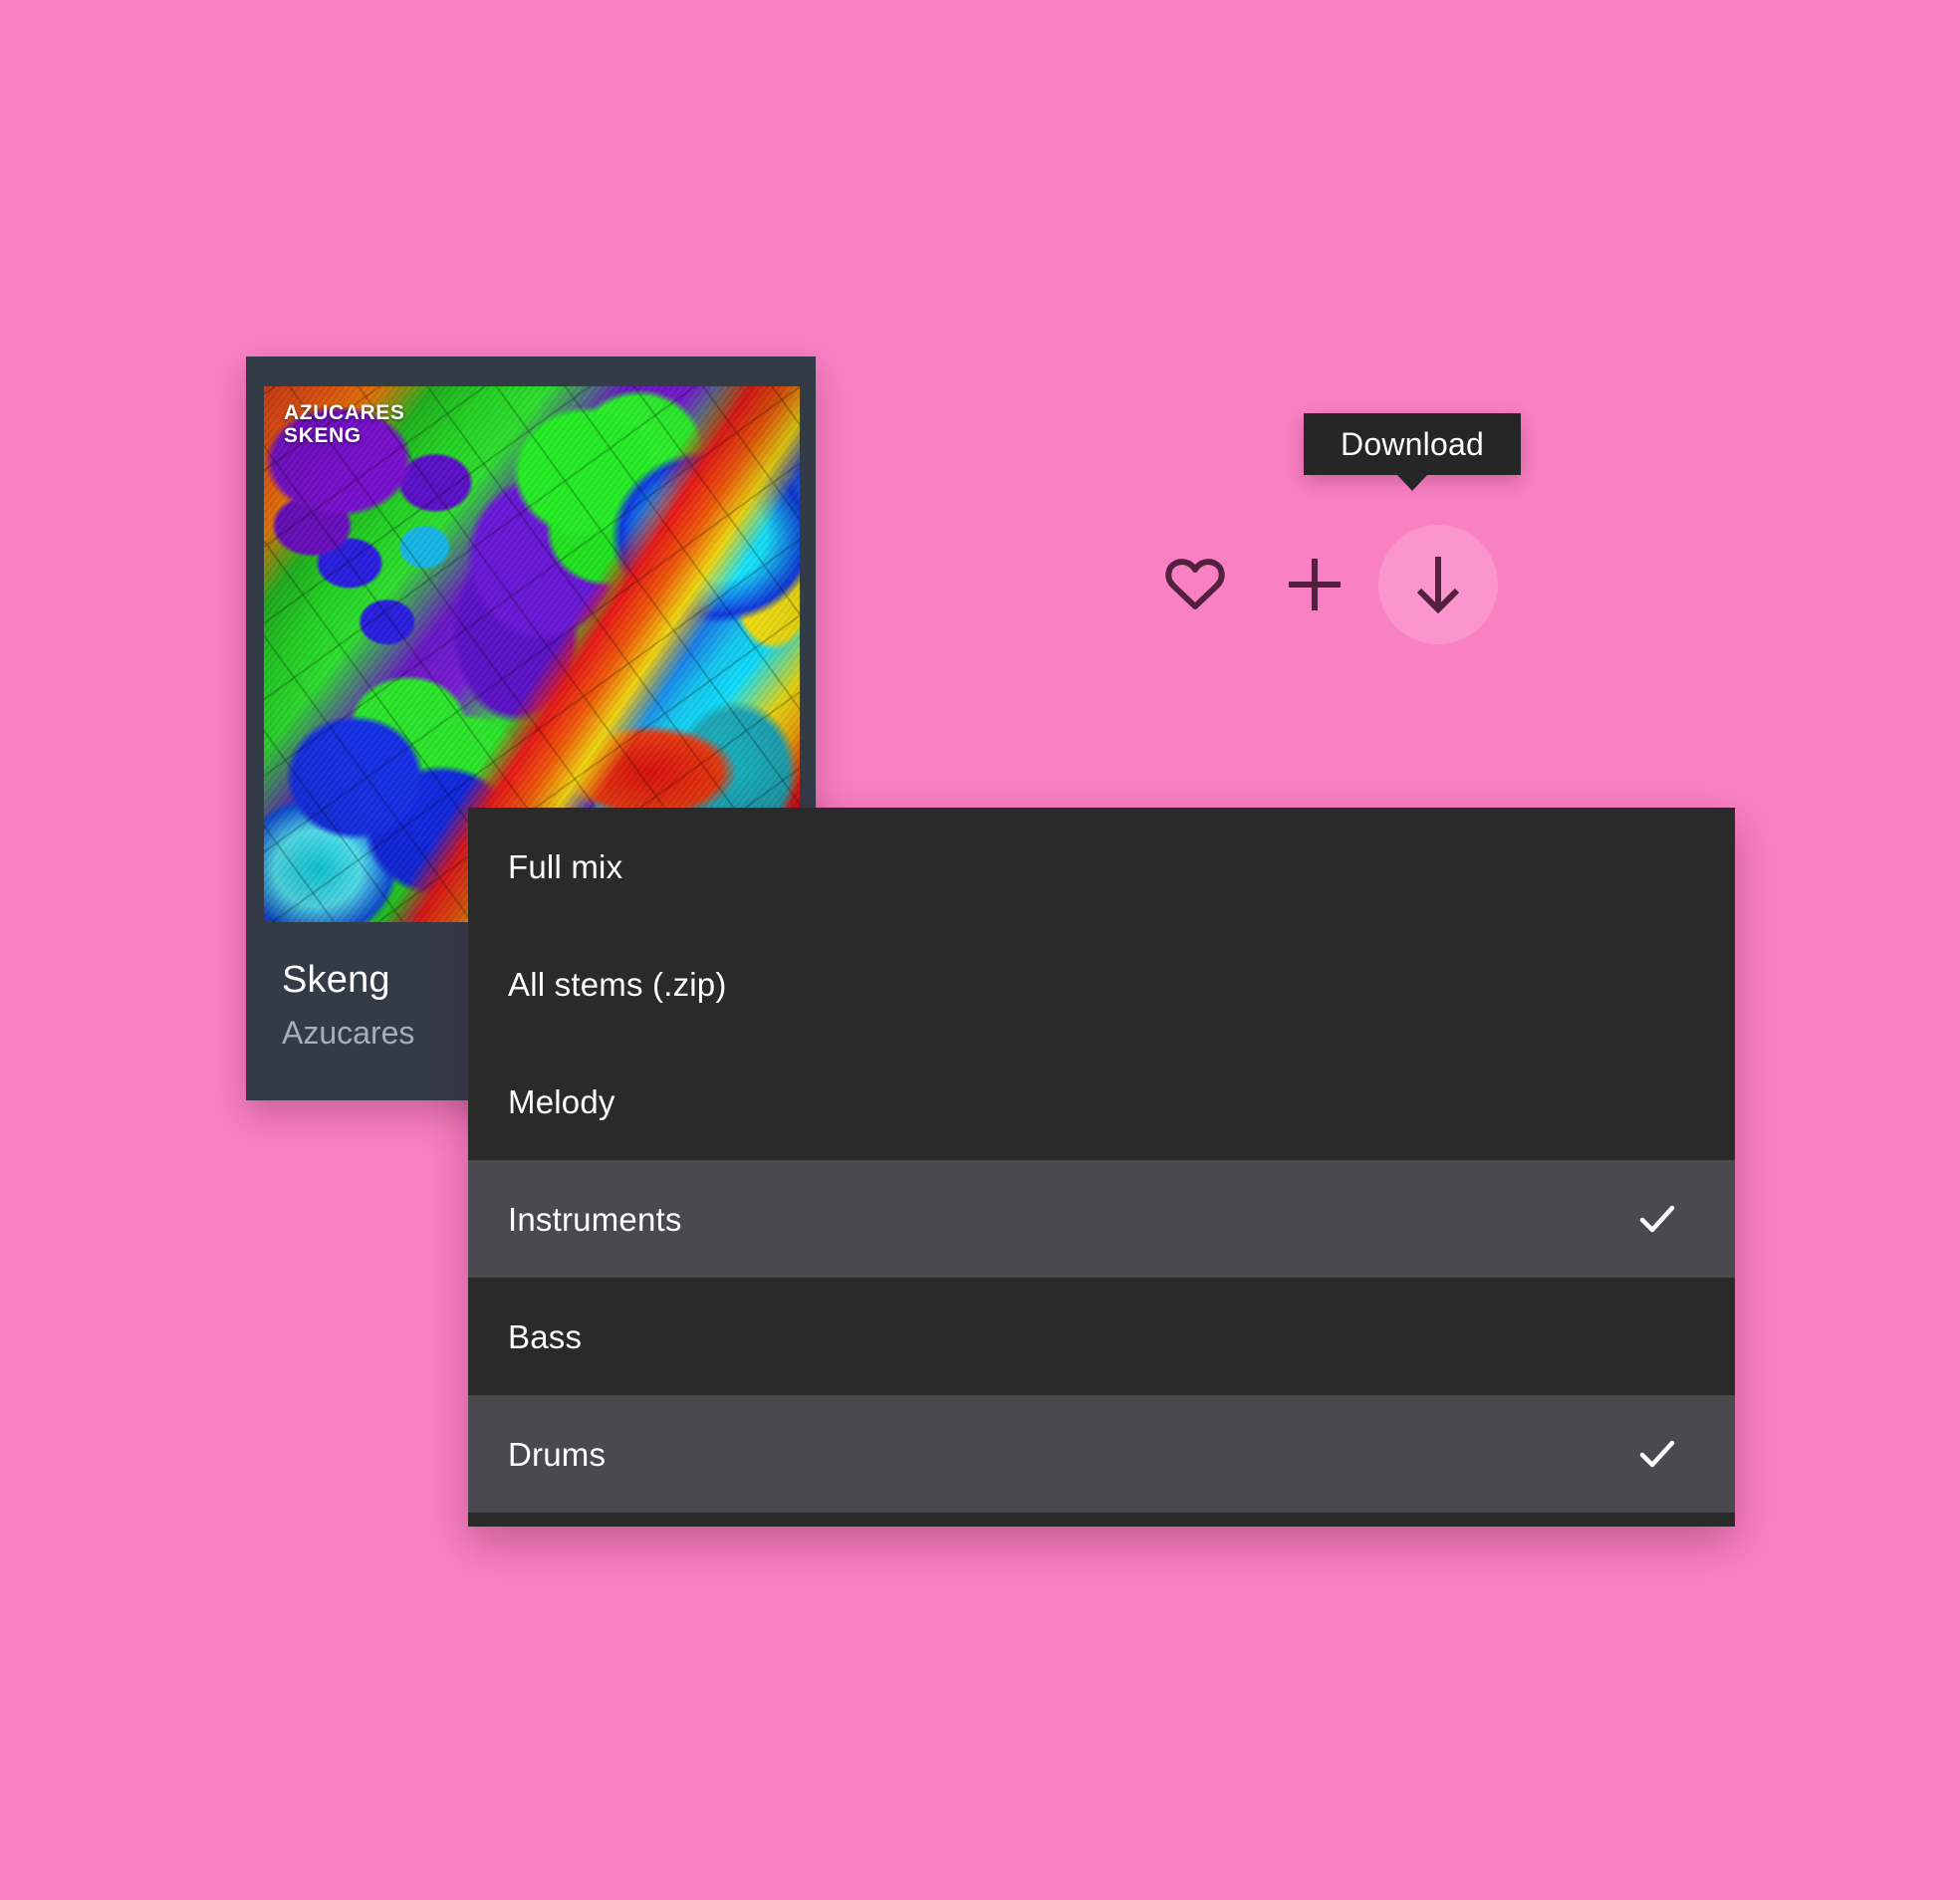  What do you see at coordinates (1102, 1219) in the screenshot?
I see `menu-item-instruments: Instruments` at bounding box center [1102, 1219].